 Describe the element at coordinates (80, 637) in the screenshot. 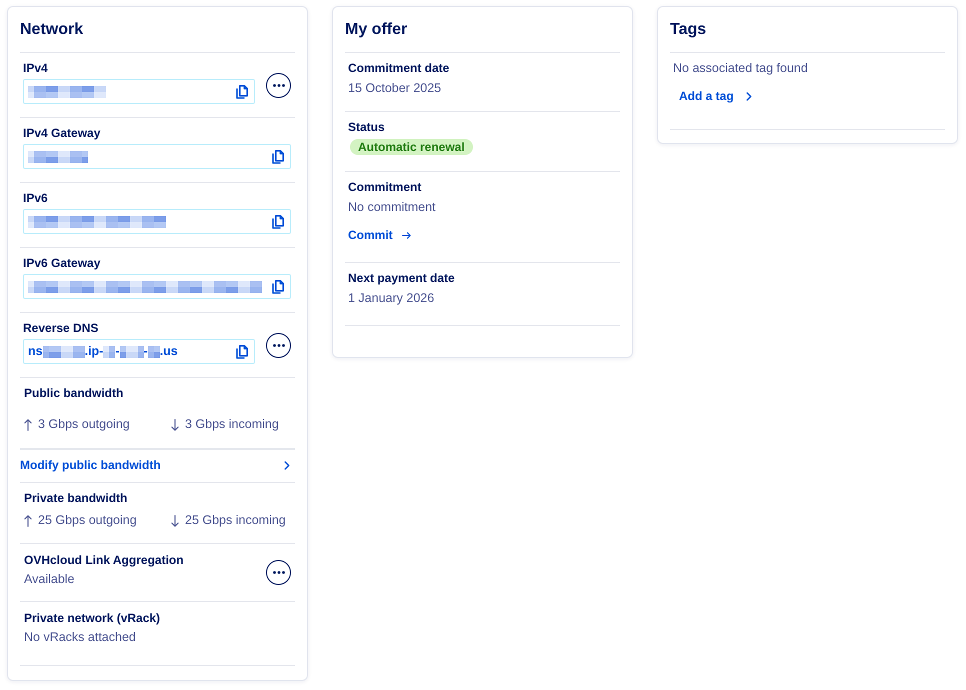

I see `row-value: No vRacks attached` at that location.